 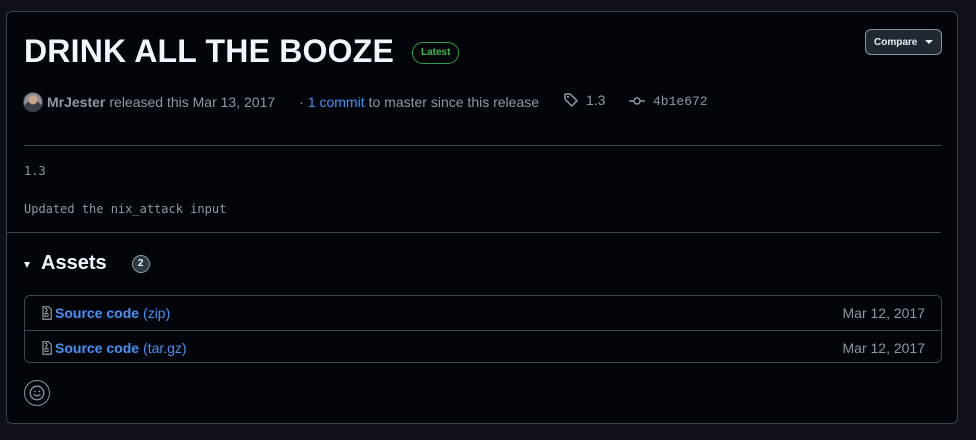 What do you see at coordinates (192, 102) in the screenshot?
I see `released-text: released this Mar 13, 2017` at bounding box center [192, 102].